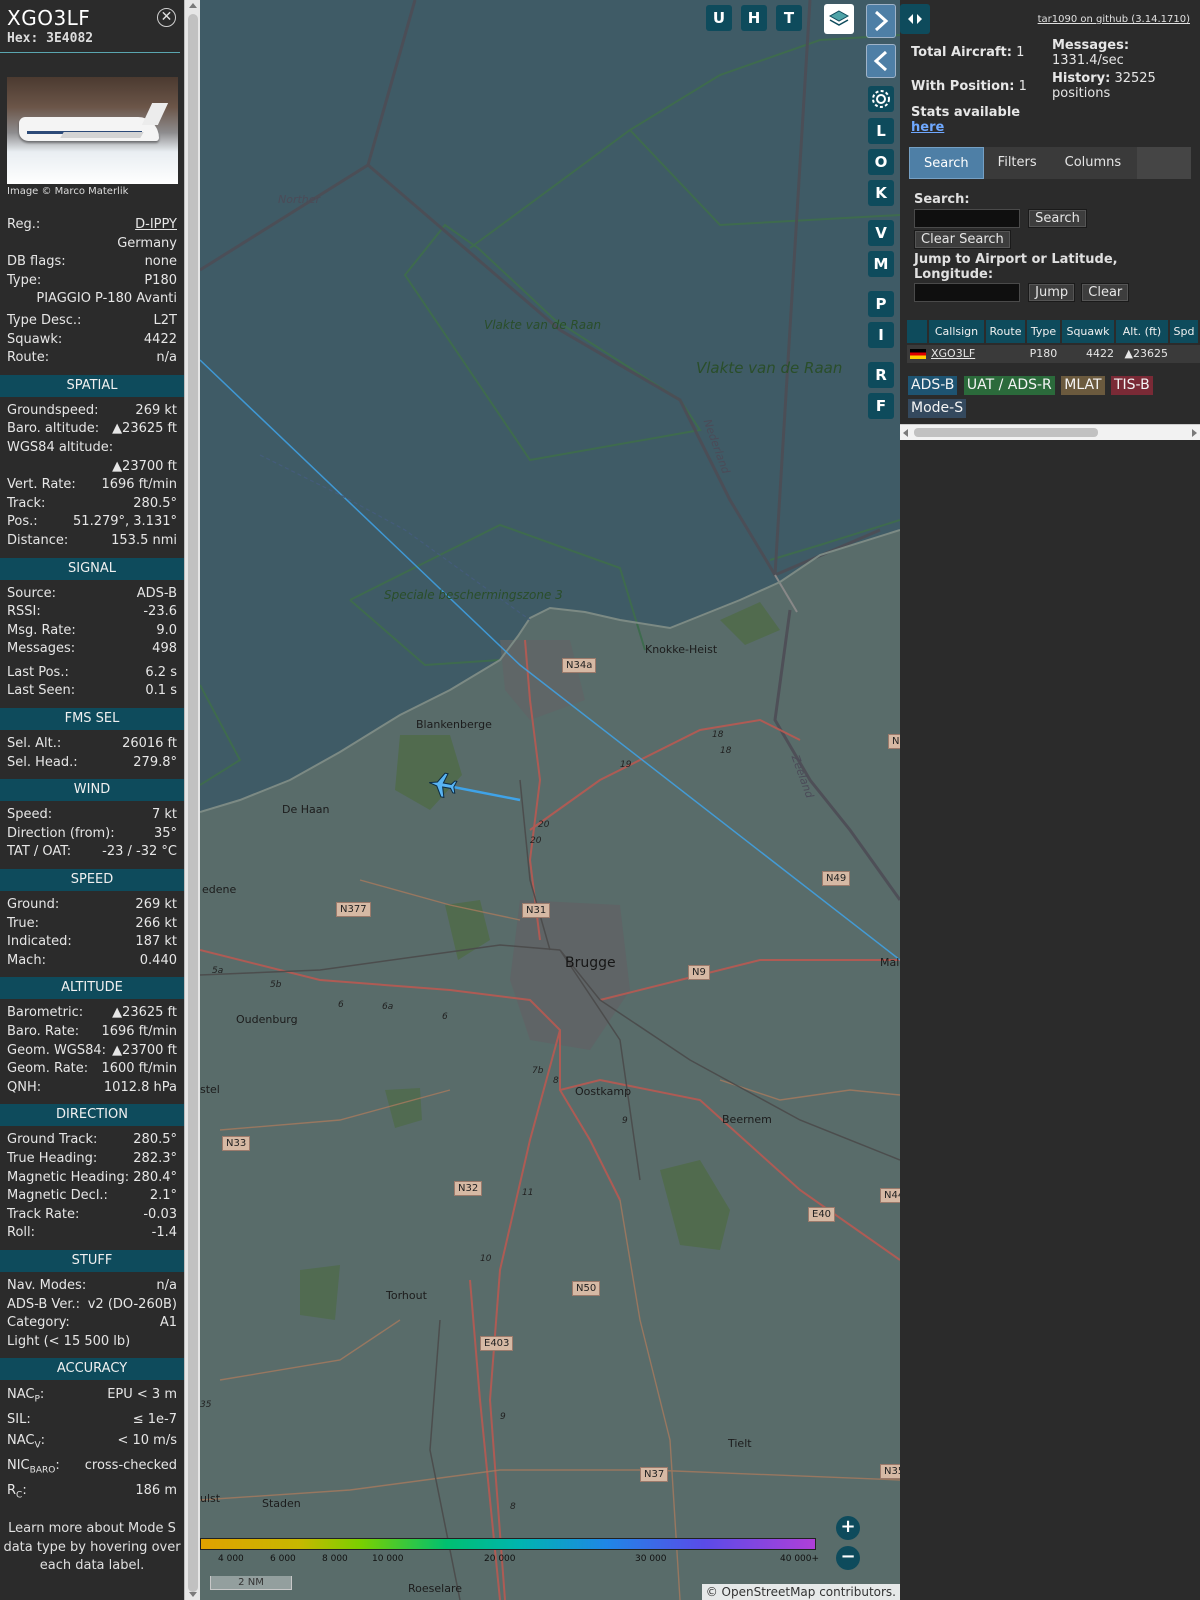 This screenshot has height=1600, width=1200. What do you see at coordinates (719, 18) in the screenshot?
I see `map-button-u: U` at bounding box center [719, 18].